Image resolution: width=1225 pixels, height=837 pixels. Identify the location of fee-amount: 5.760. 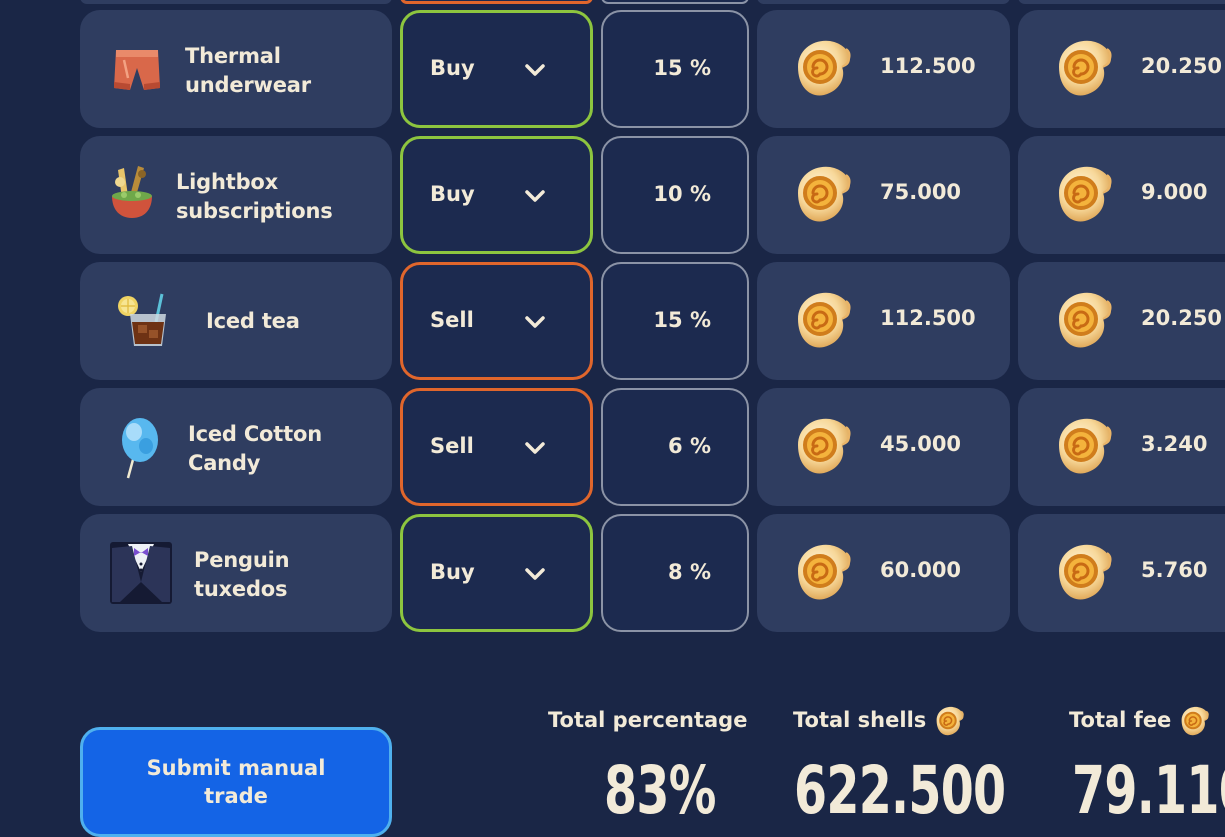
(1174, 570).